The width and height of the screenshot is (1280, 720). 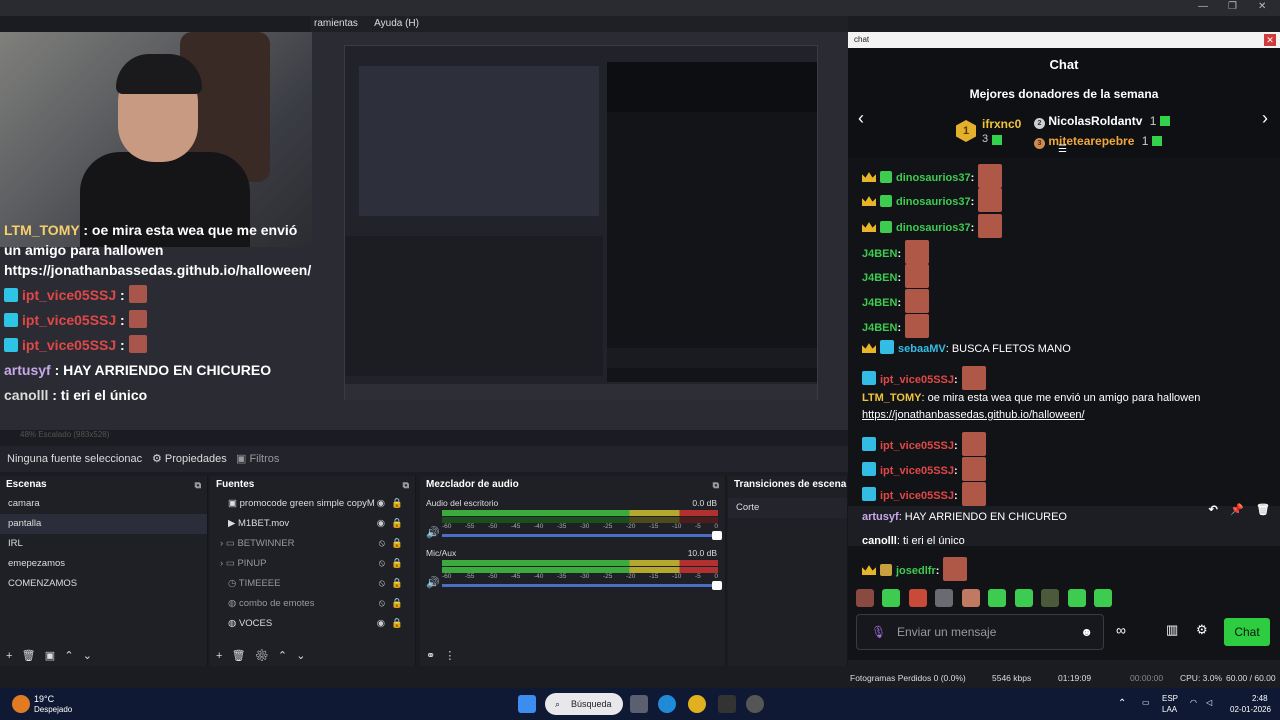 What do you see at coordinates (667, 704) in the screenshot?
I see `edge-icon` at bounding box center [667, 704].